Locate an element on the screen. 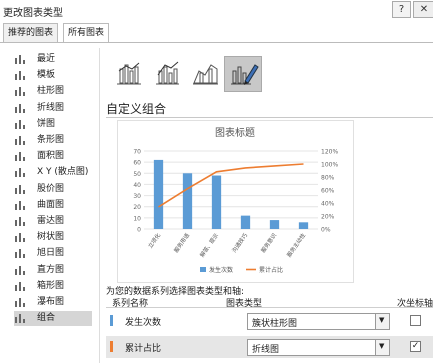 The height and width of the screenshot is (364, 433). series-name: 累计占比 is located at coordinates (143, 349).